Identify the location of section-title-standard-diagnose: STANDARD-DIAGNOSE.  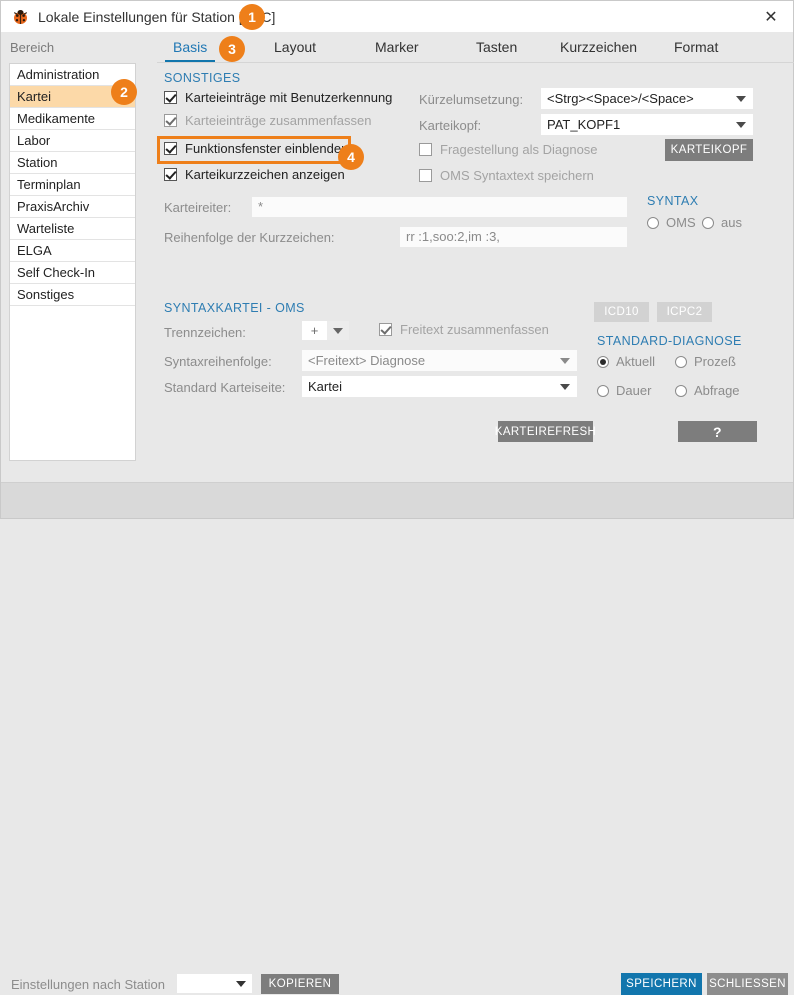
(669, 341).